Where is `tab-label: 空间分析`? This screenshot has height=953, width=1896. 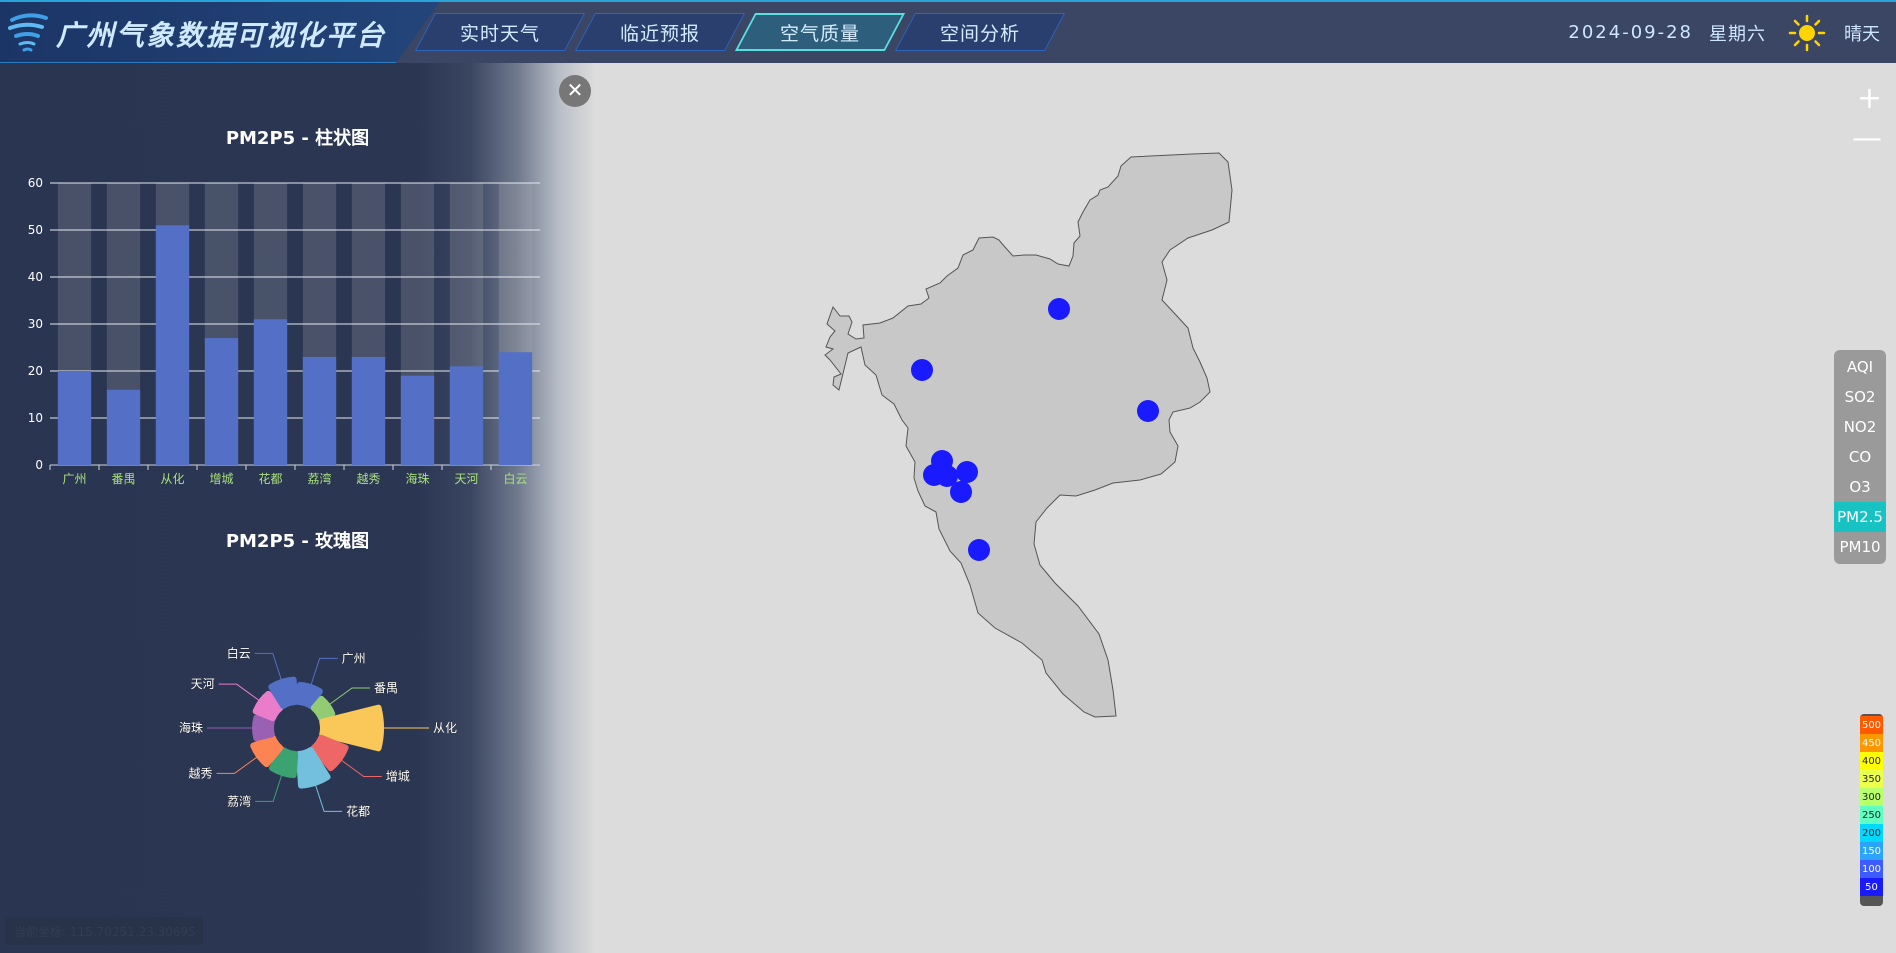 tab-label: 空间分析 is located at coordinates (979, 33).